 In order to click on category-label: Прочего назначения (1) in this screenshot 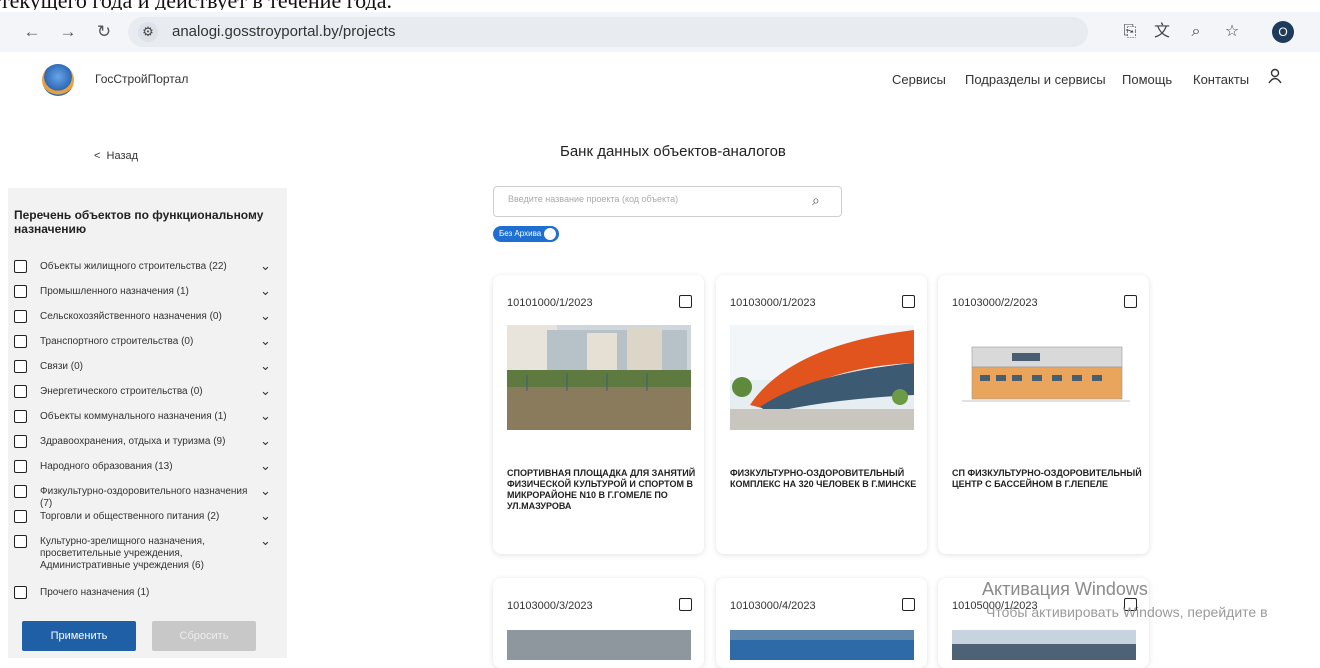, I will do `click(147, 593)`.